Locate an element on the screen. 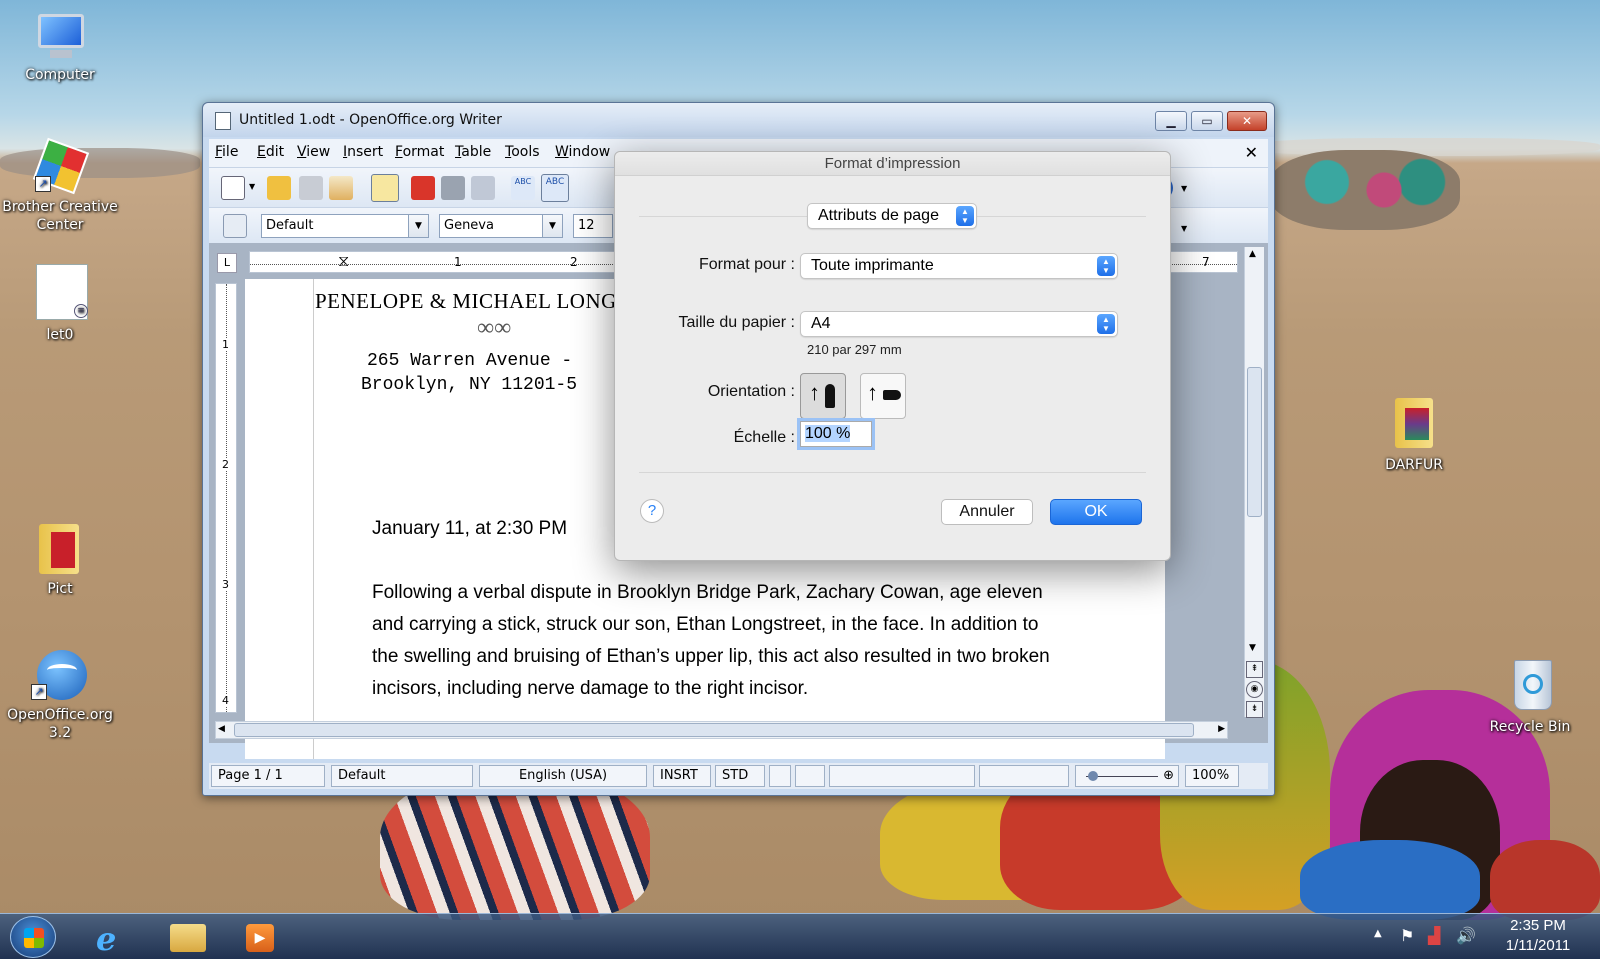 This screenshot has width=1600, height=959. maximize-button: ▭ is located at coordinates (1207, 121).